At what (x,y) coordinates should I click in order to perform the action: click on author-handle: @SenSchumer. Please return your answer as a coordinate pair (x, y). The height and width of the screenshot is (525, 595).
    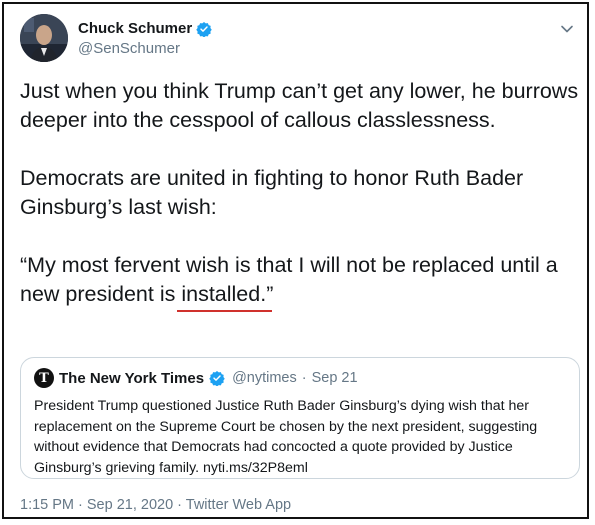
    Looking at the image, I should click on (145, 48).